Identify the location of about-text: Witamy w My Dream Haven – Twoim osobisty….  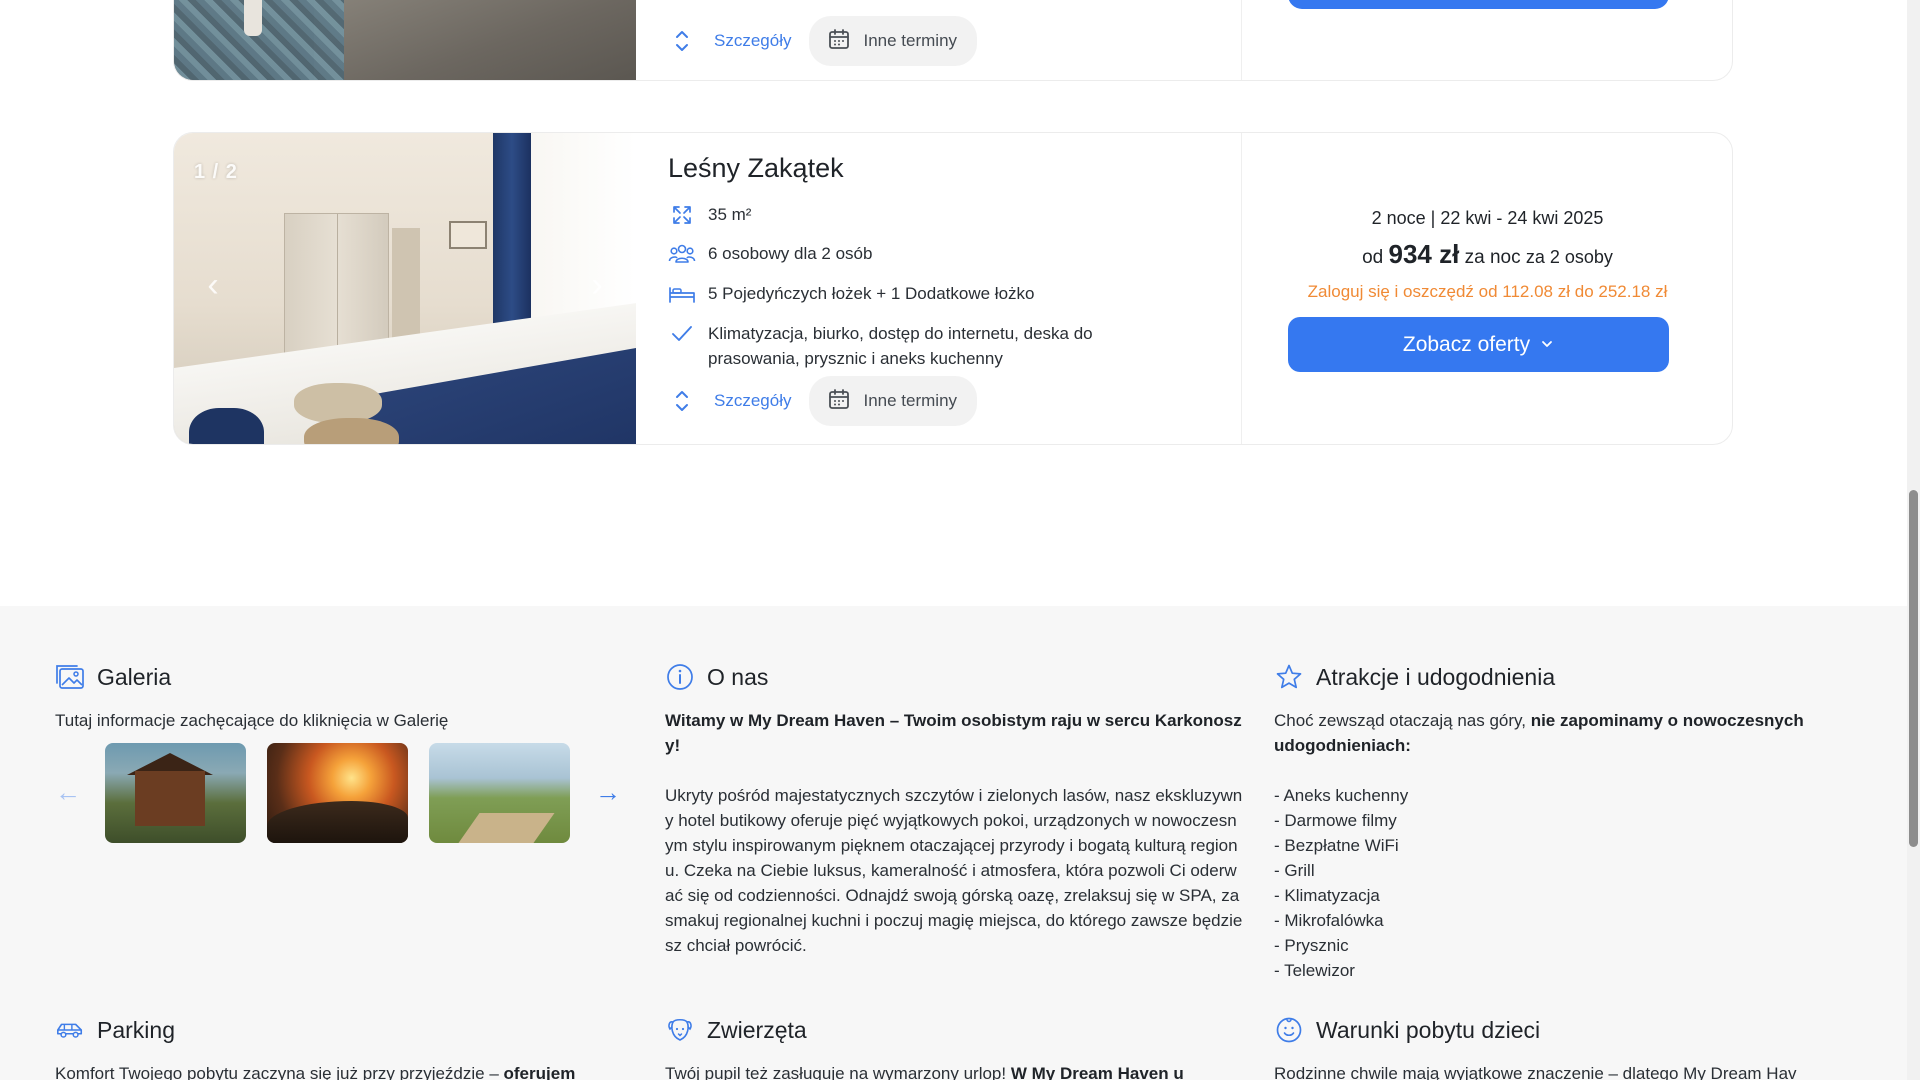
(955, 833).